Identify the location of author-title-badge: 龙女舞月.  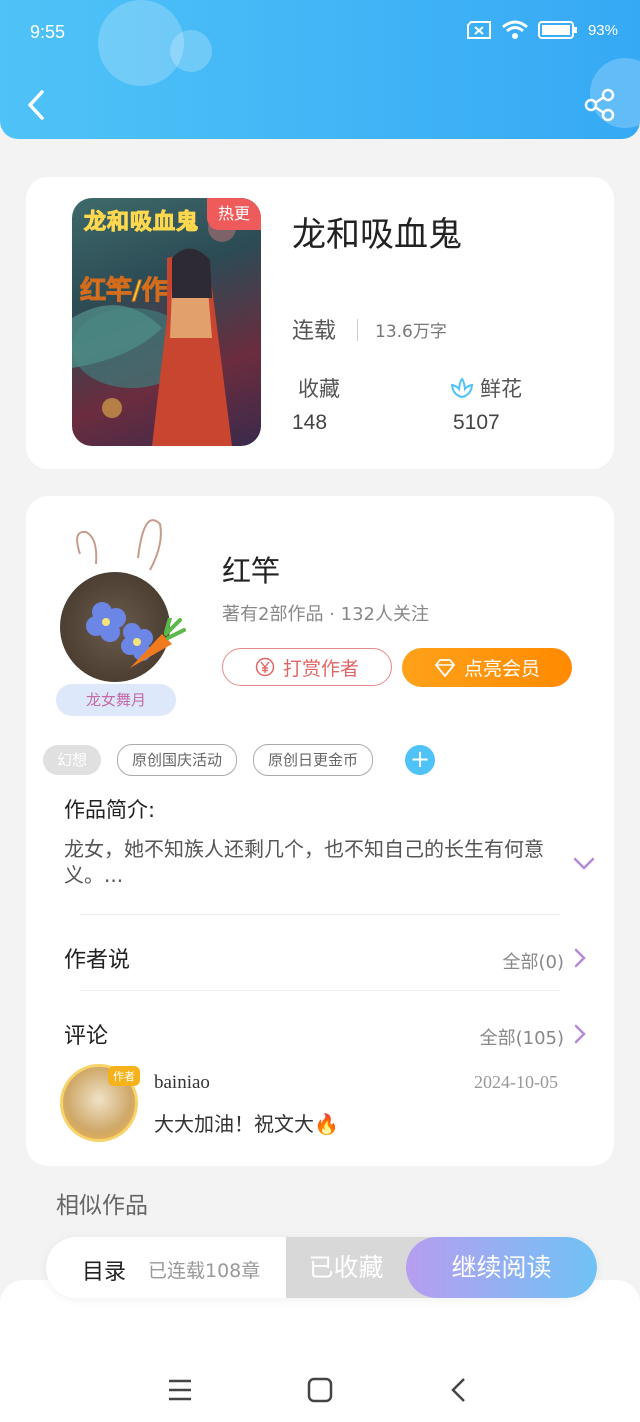
(116, 700).